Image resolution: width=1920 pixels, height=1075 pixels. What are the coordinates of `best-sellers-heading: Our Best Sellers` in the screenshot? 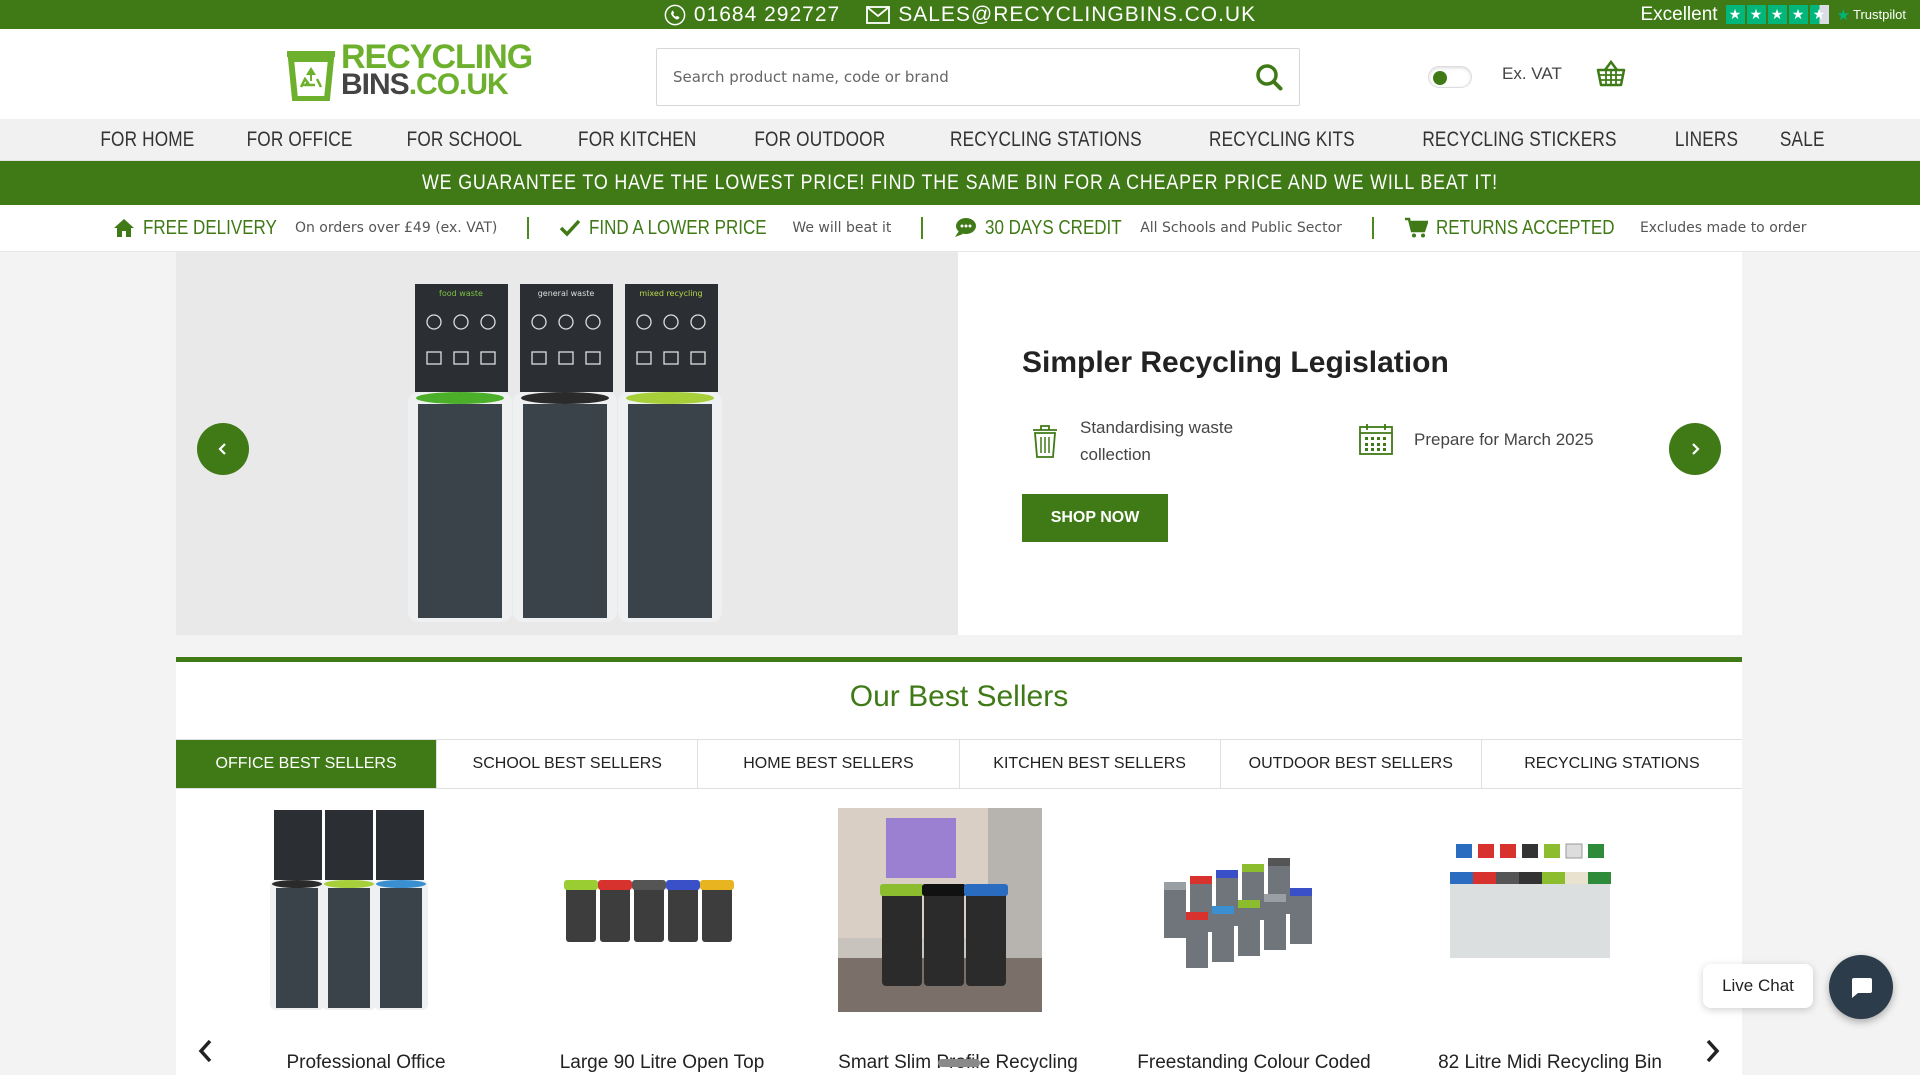 It's located at (959, 696).